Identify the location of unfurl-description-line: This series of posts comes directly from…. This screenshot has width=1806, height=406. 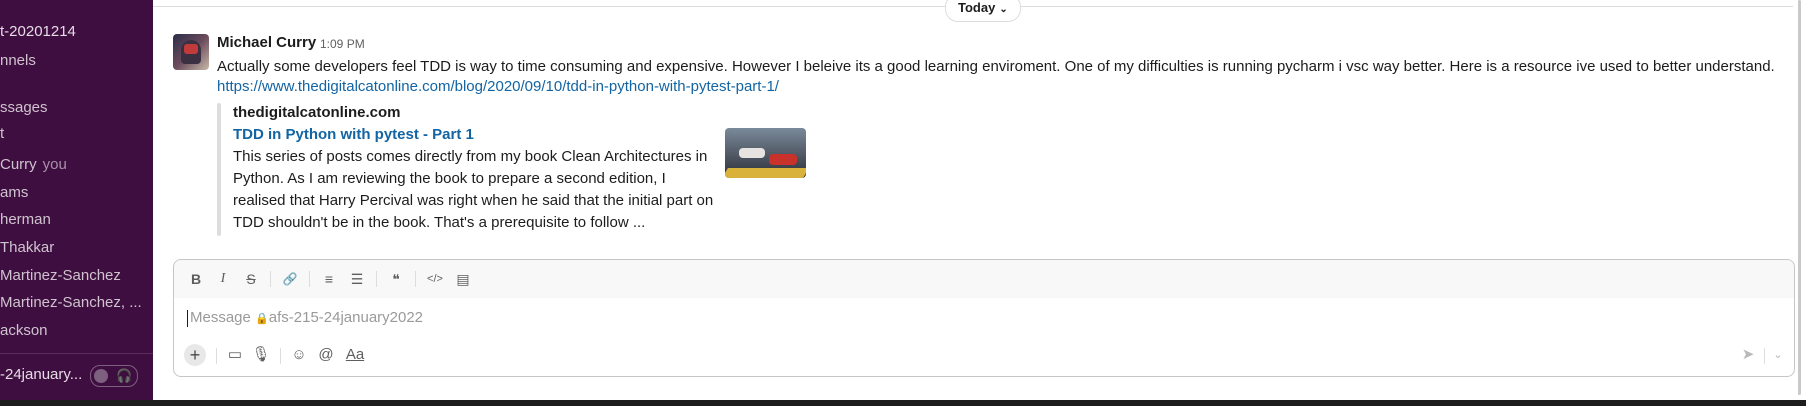
(470, 156).